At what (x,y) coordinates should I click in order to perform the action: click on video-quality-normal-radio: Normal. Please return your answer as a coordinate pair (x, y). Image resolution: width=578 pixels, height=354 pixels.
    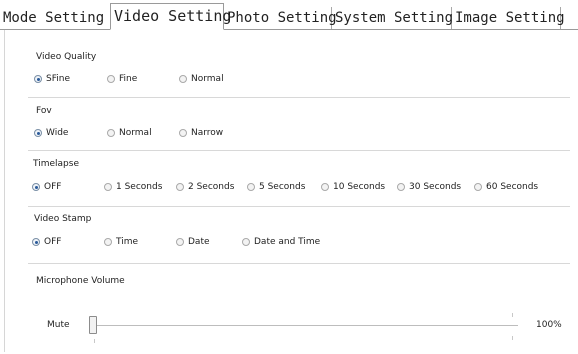
    Looking at the image, I should click on (201, 79).